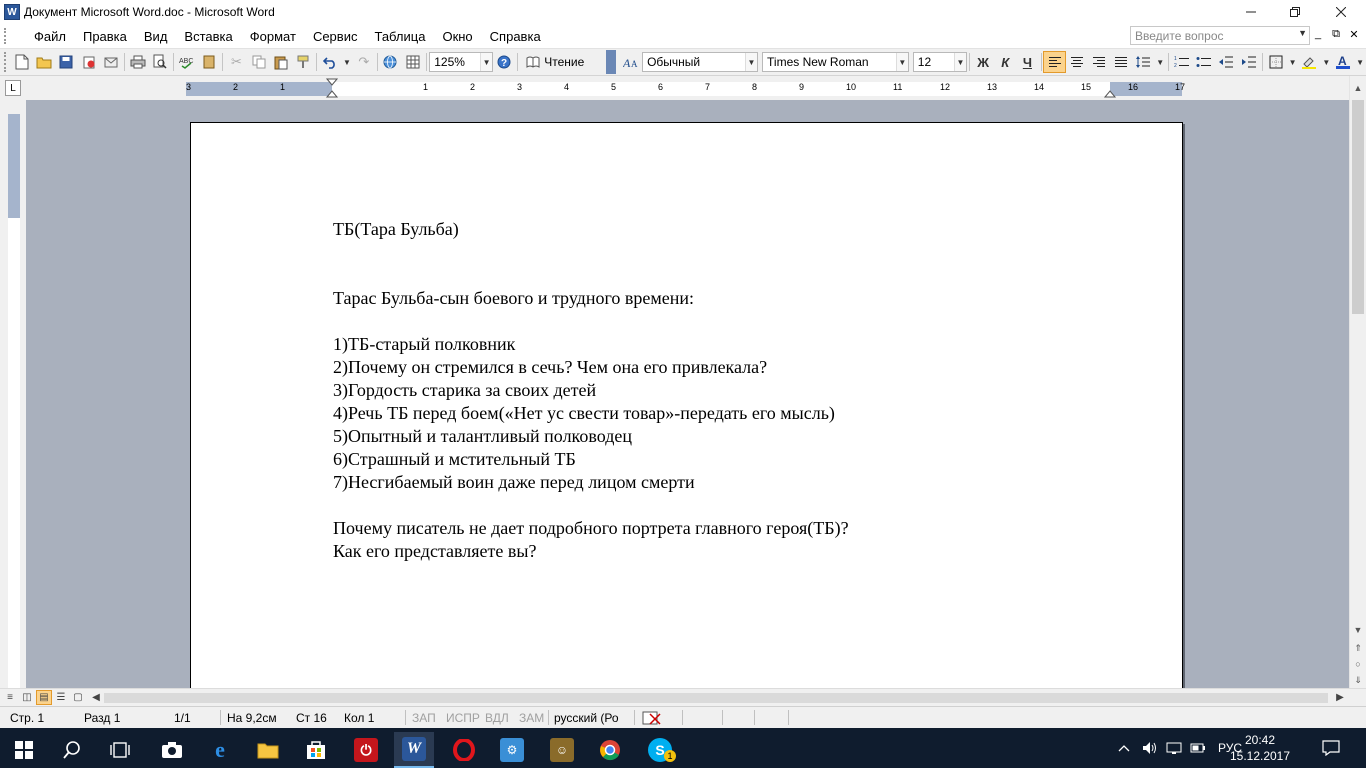 This screenshot has width=1366, height=768. Describe the element at coordinates (683, 229) in the screenshot. I see `document-line: ТБ(Тара Бульба)` at that location.